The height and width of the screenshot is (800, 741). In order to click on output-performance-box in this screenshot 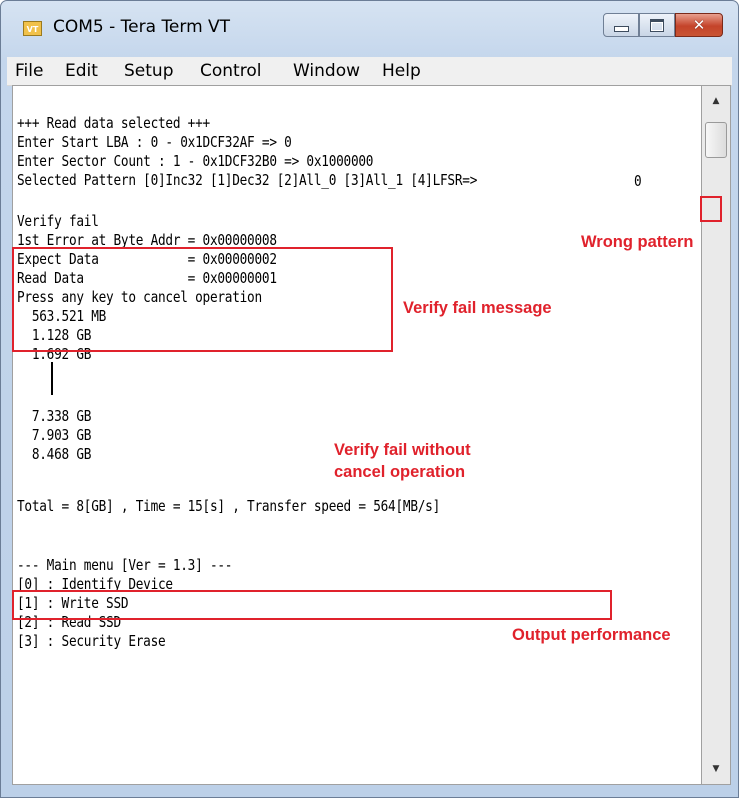, I will do `click(312, 605)`.